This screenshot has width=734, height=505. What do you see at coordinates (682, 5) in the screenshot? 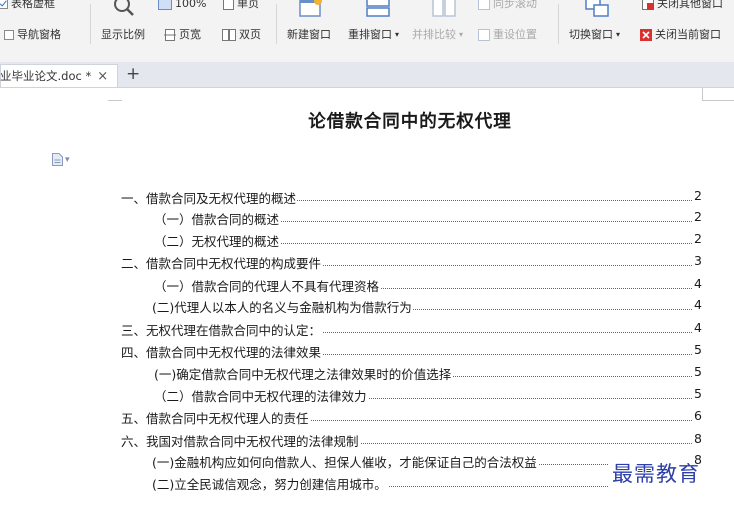
I see `close-others-button: 关闭其他窗口` at bounding box center [682, 5].